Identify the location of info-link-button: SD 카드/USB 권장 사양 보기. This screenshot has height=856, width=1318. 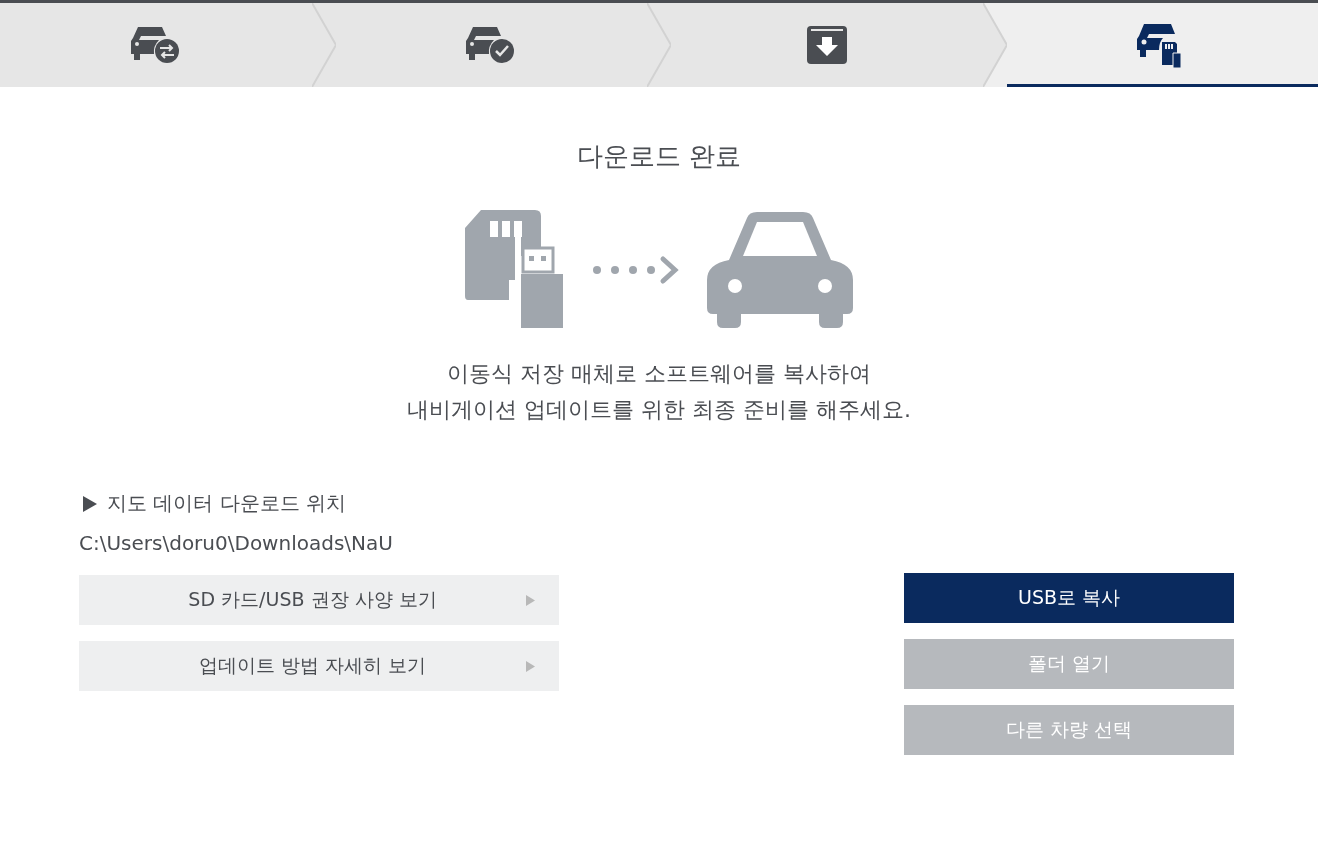
(319, 600).